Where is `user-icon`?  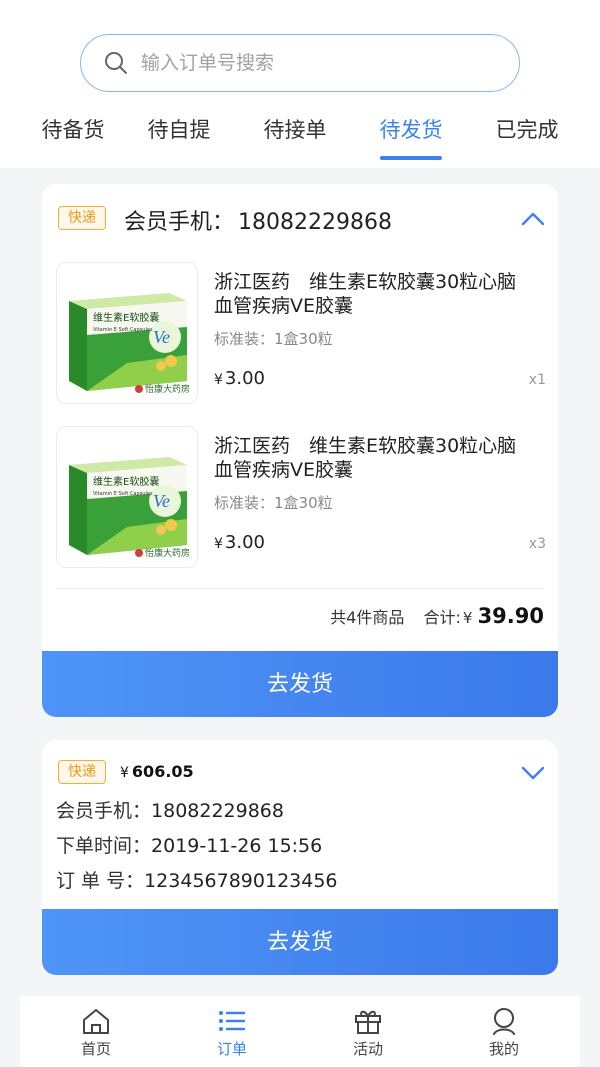 user-icon is located at coordinates (504, 1021).